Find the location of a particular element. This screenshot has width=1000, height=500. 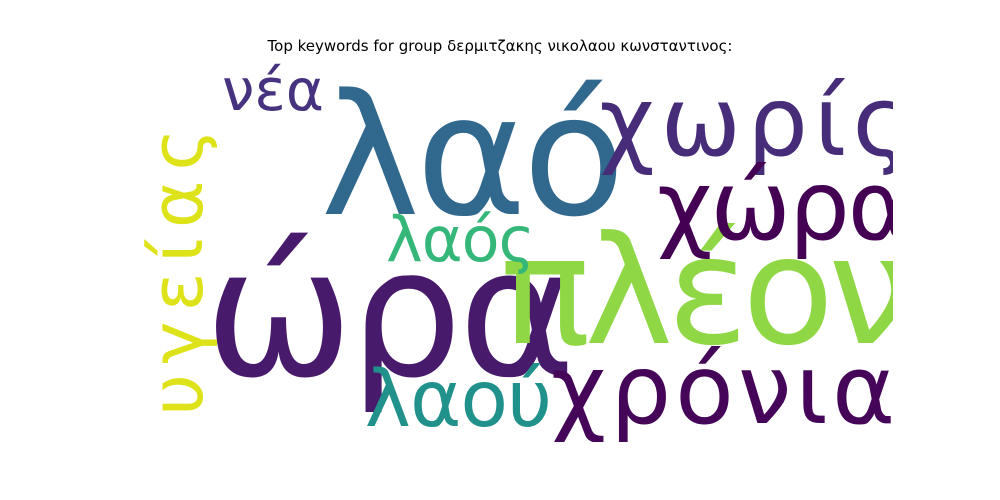

word-chronia: χρόνια is located at coordinates (721, 388).